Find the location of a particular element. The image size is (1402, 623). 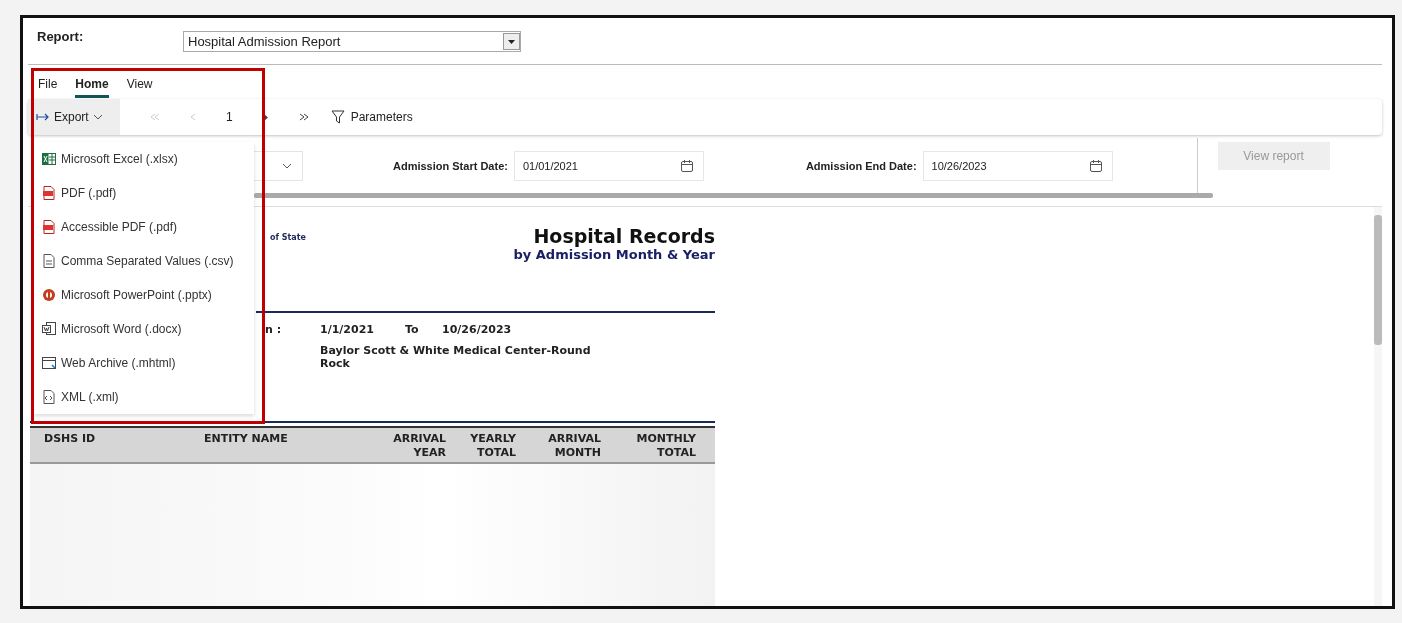

menu-item: Microsoft PowerPoint (.pptx) is located at coordinates (144, 295).